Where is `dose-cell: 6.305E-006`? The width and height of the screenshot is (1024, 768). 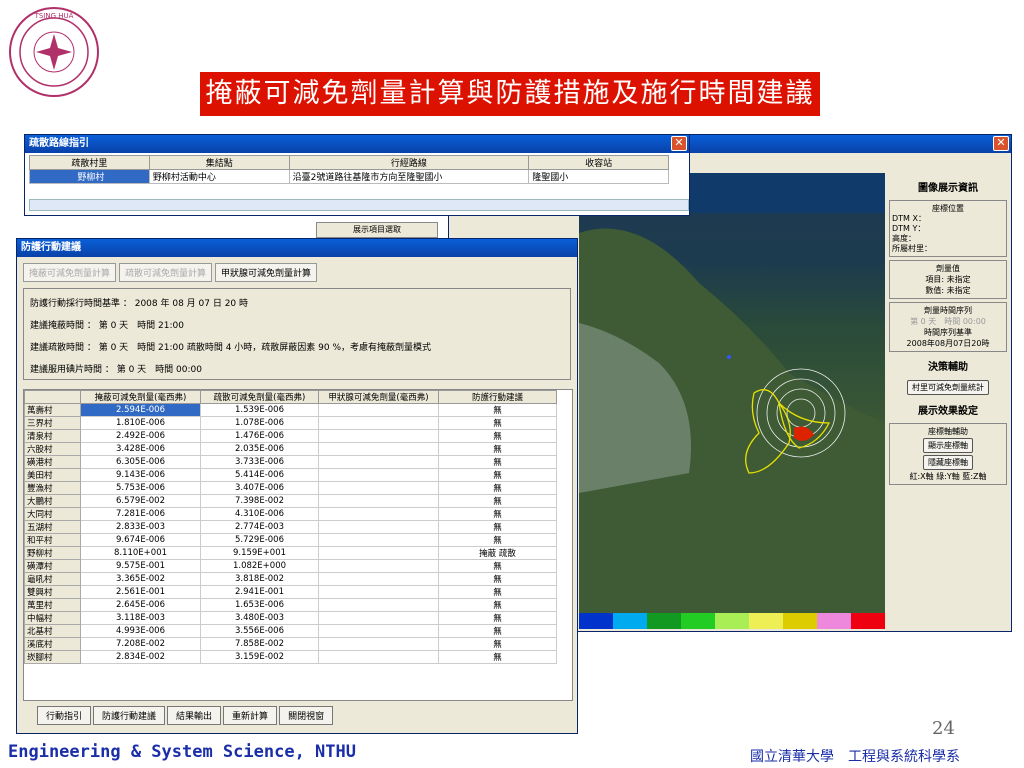 dose-cell: 6.305E-006 is located at coordinates (140, 462).